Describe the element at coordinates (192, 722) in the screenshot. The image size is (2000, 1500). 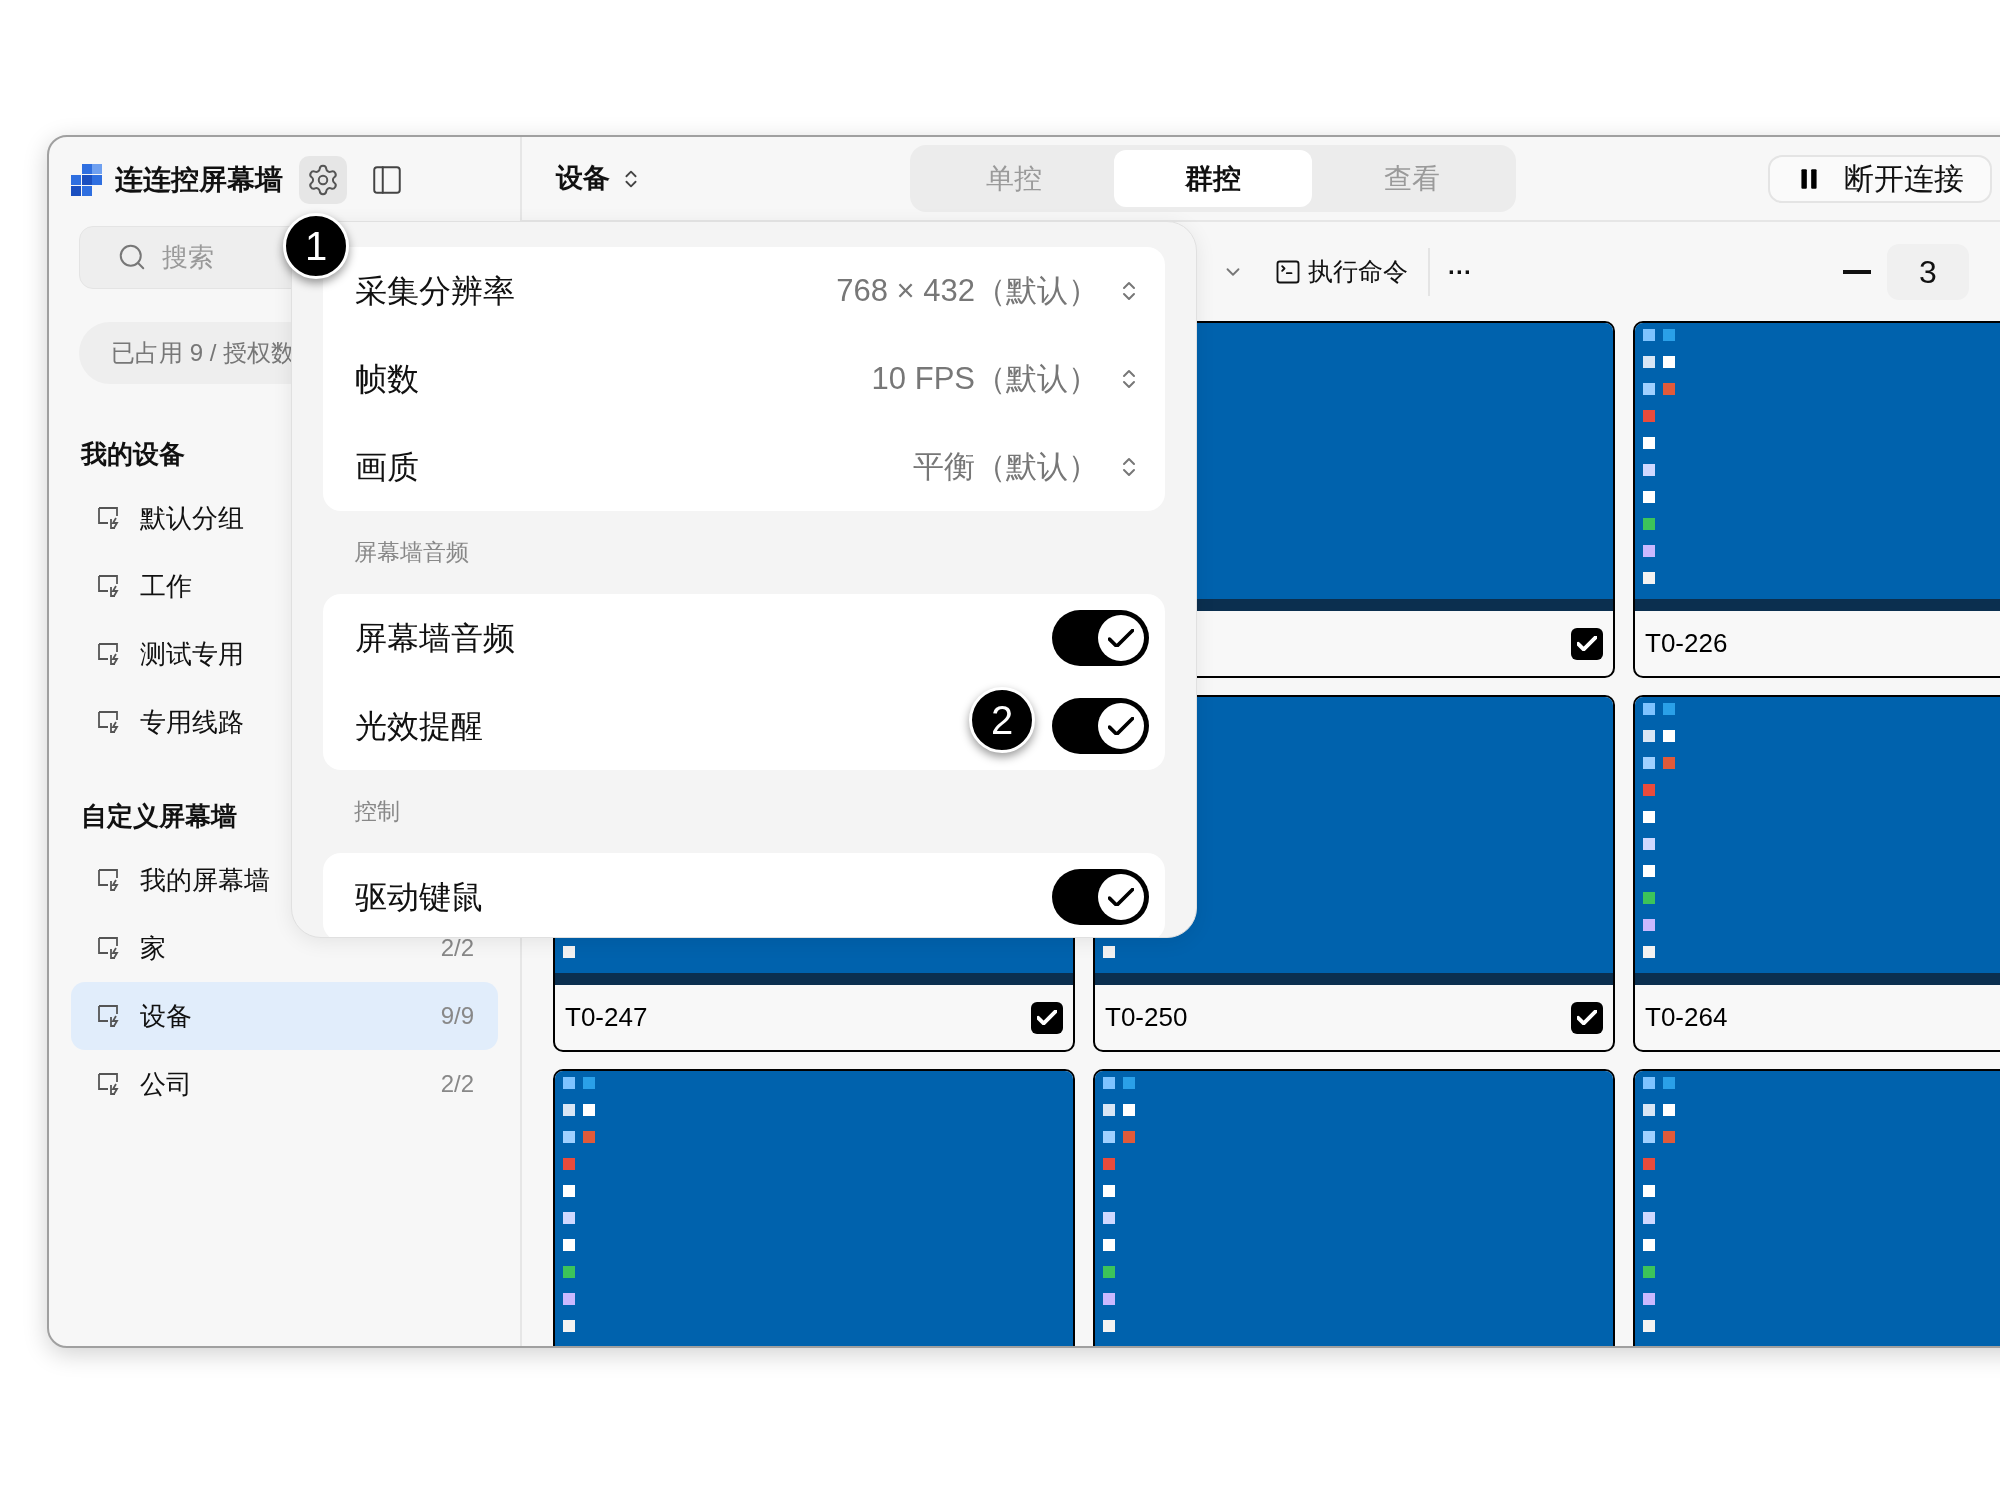
I see `item-label: 专用线路` at that location.